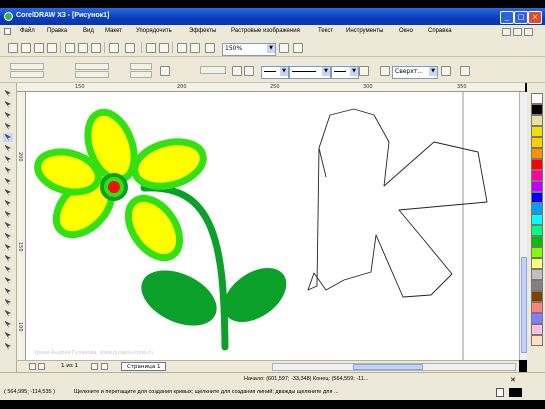 Image resolution: width=545 pixels, height=409 pixels. I want to click on eyedropper-icon, so click(8, 225).